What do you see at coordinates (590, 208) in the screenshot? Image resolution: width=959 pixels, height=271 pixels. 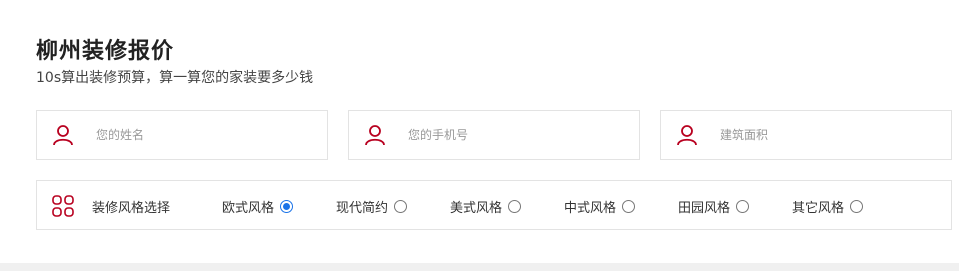 I see `option-label: 中式风格` at bounding box center [590, 208].